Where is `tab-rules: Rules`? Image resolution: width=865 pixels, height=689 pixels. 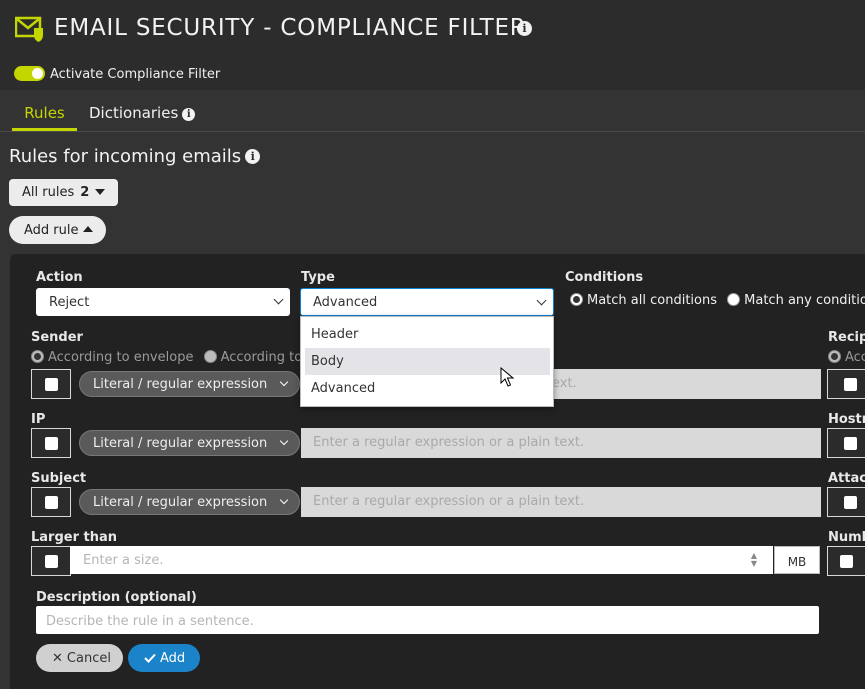
tab-rules: Rules is located at coordinates (44, 117).